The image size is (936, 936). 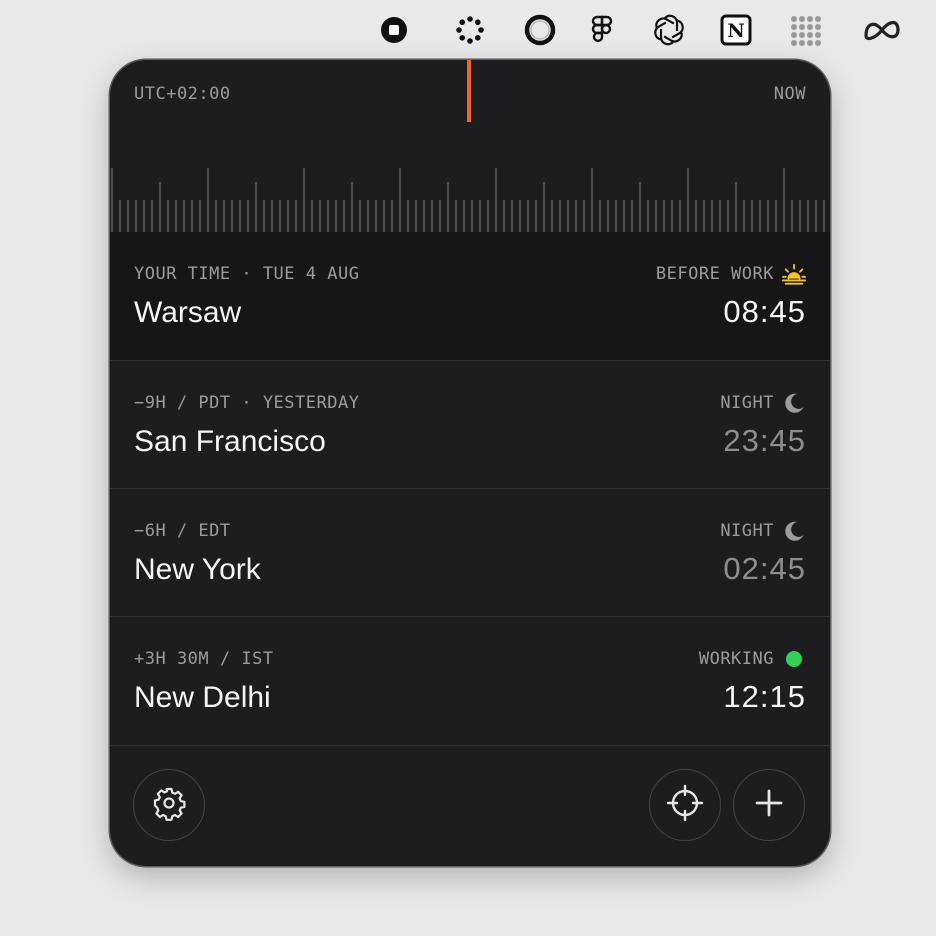 I want to click on city-name: New York, so click(x=197, y=569).